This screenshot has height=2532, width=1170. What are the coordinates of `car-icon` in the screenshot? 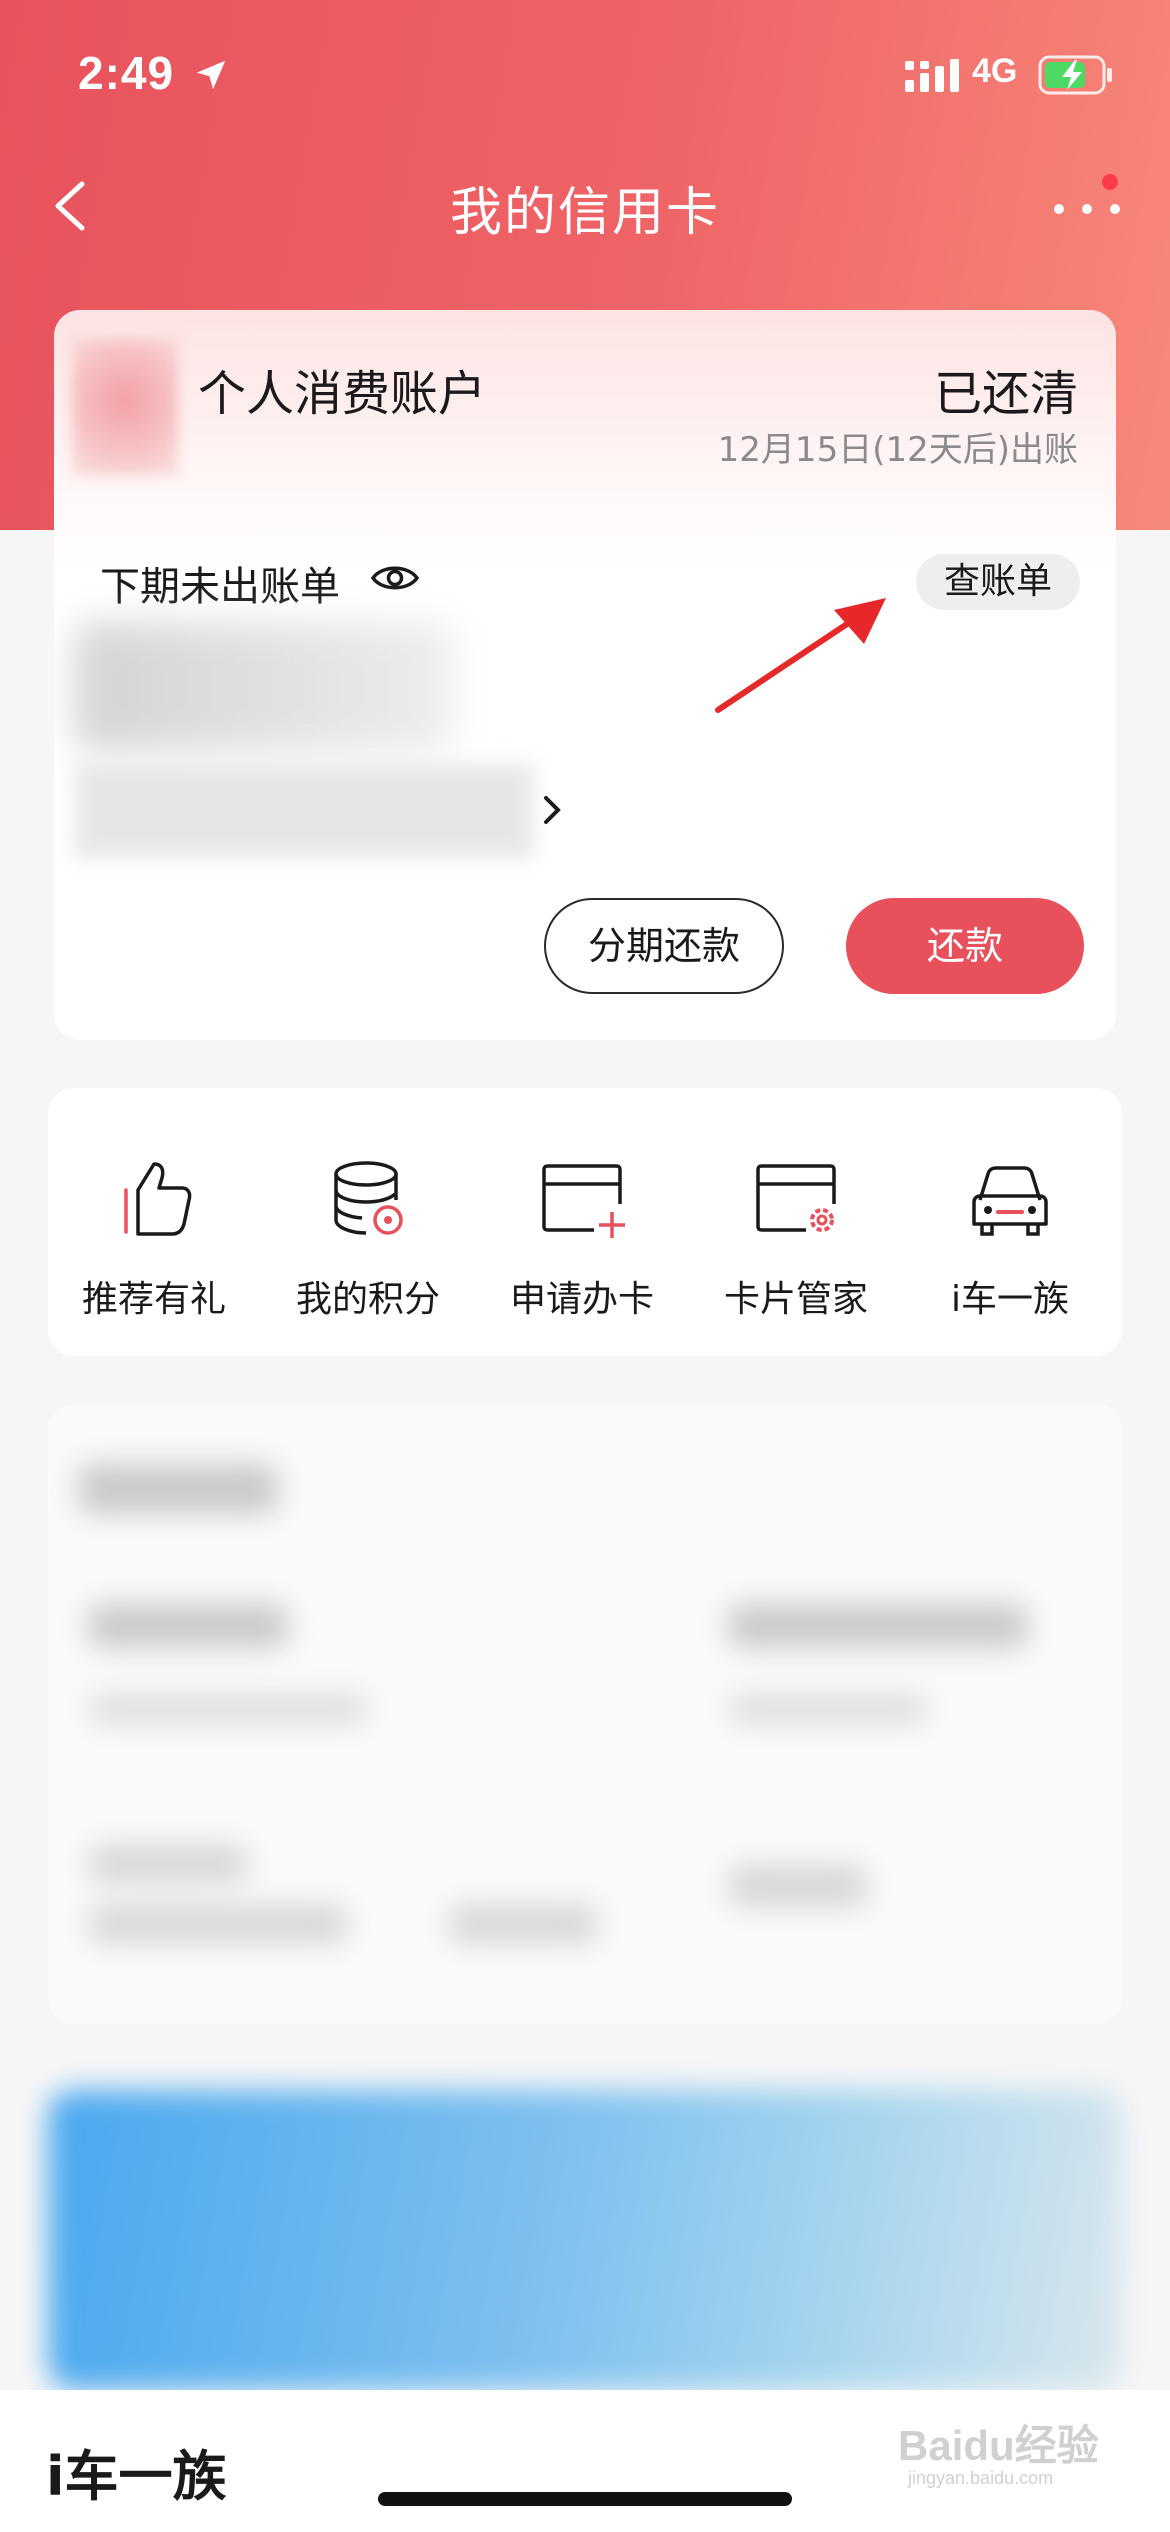 It's located at (1010, 1201).